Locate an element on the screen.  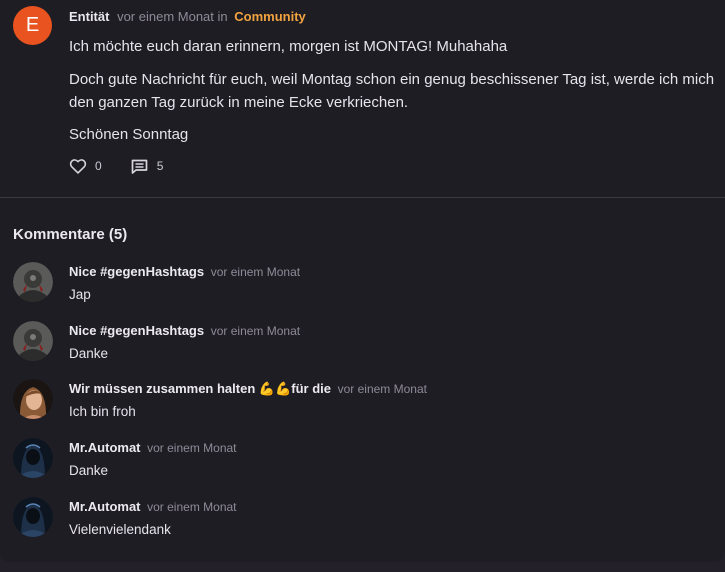
divider is located at coordinates (362, 197).